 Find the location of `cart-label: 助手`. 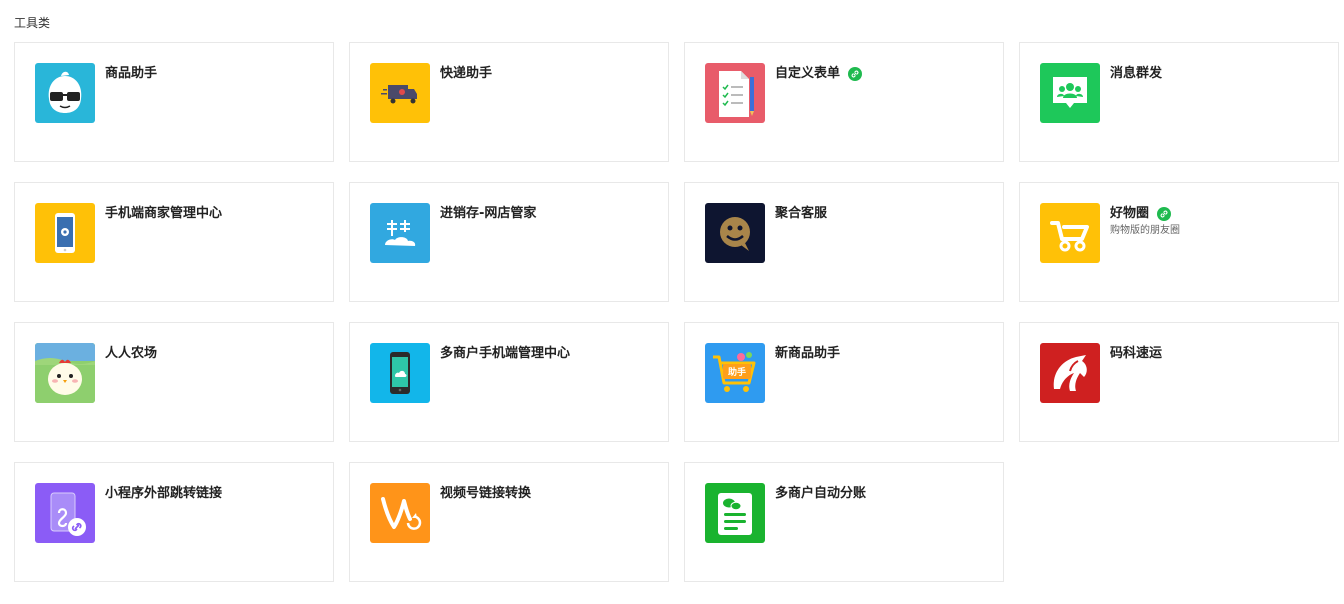

cart-label: 助手 is located at coordinates (737, 372).